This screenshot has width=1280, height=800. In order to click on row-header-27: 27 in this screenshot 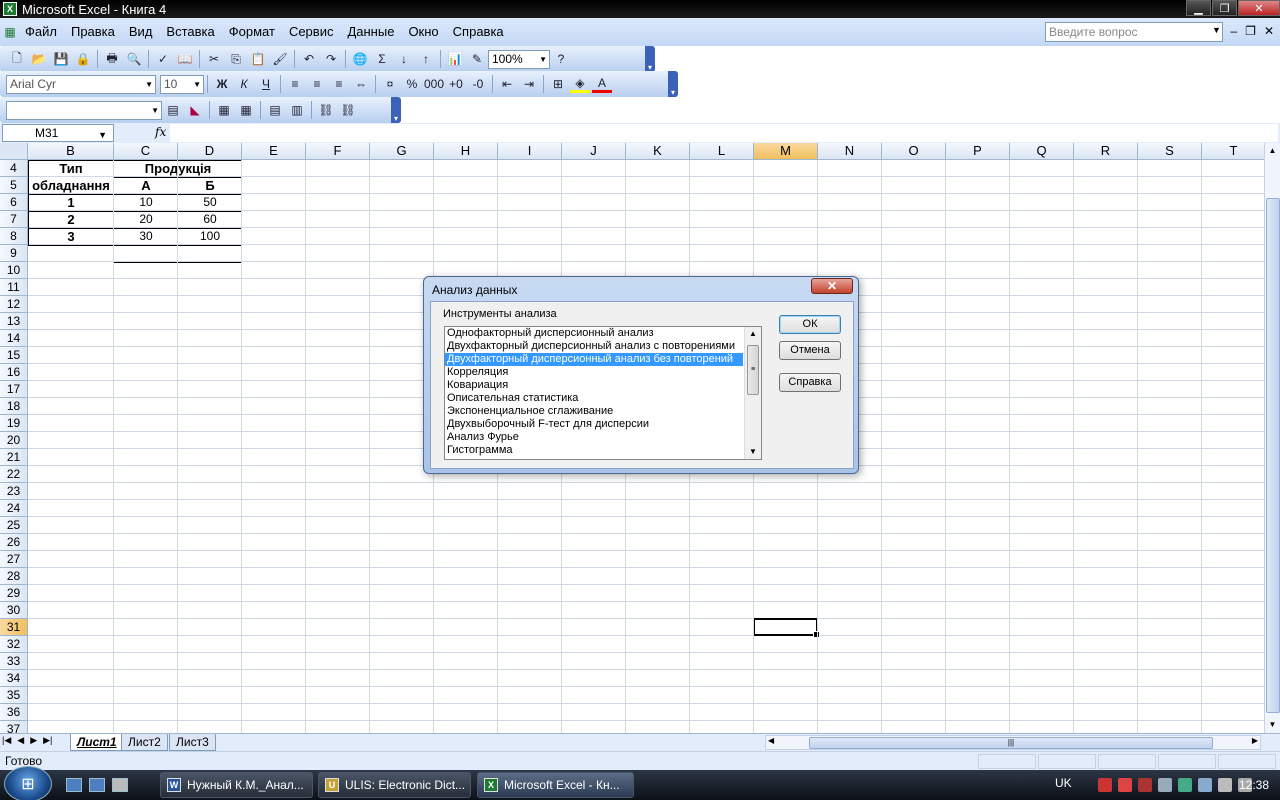, I will do `click(14, 559)`.